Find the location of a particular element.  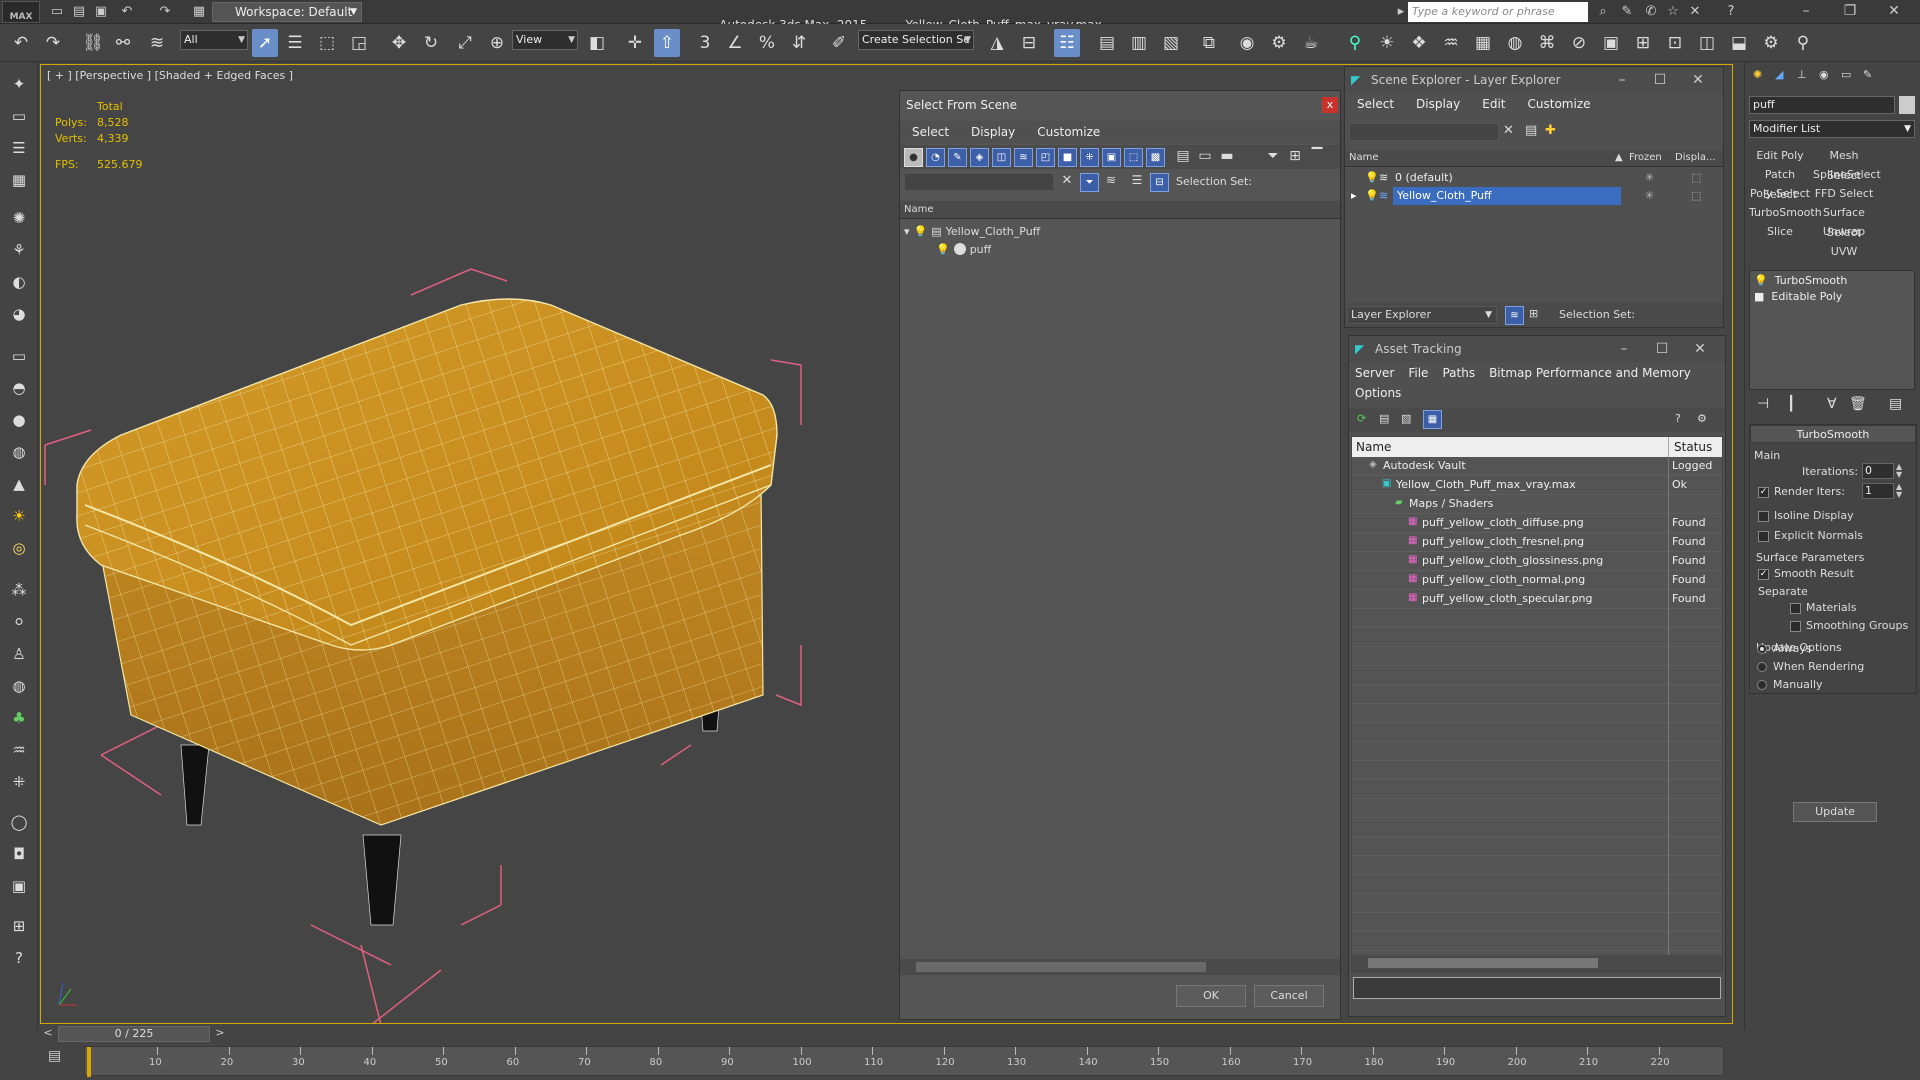

binoculars-icon: ⌕ is located at coordinates (1603, 12).